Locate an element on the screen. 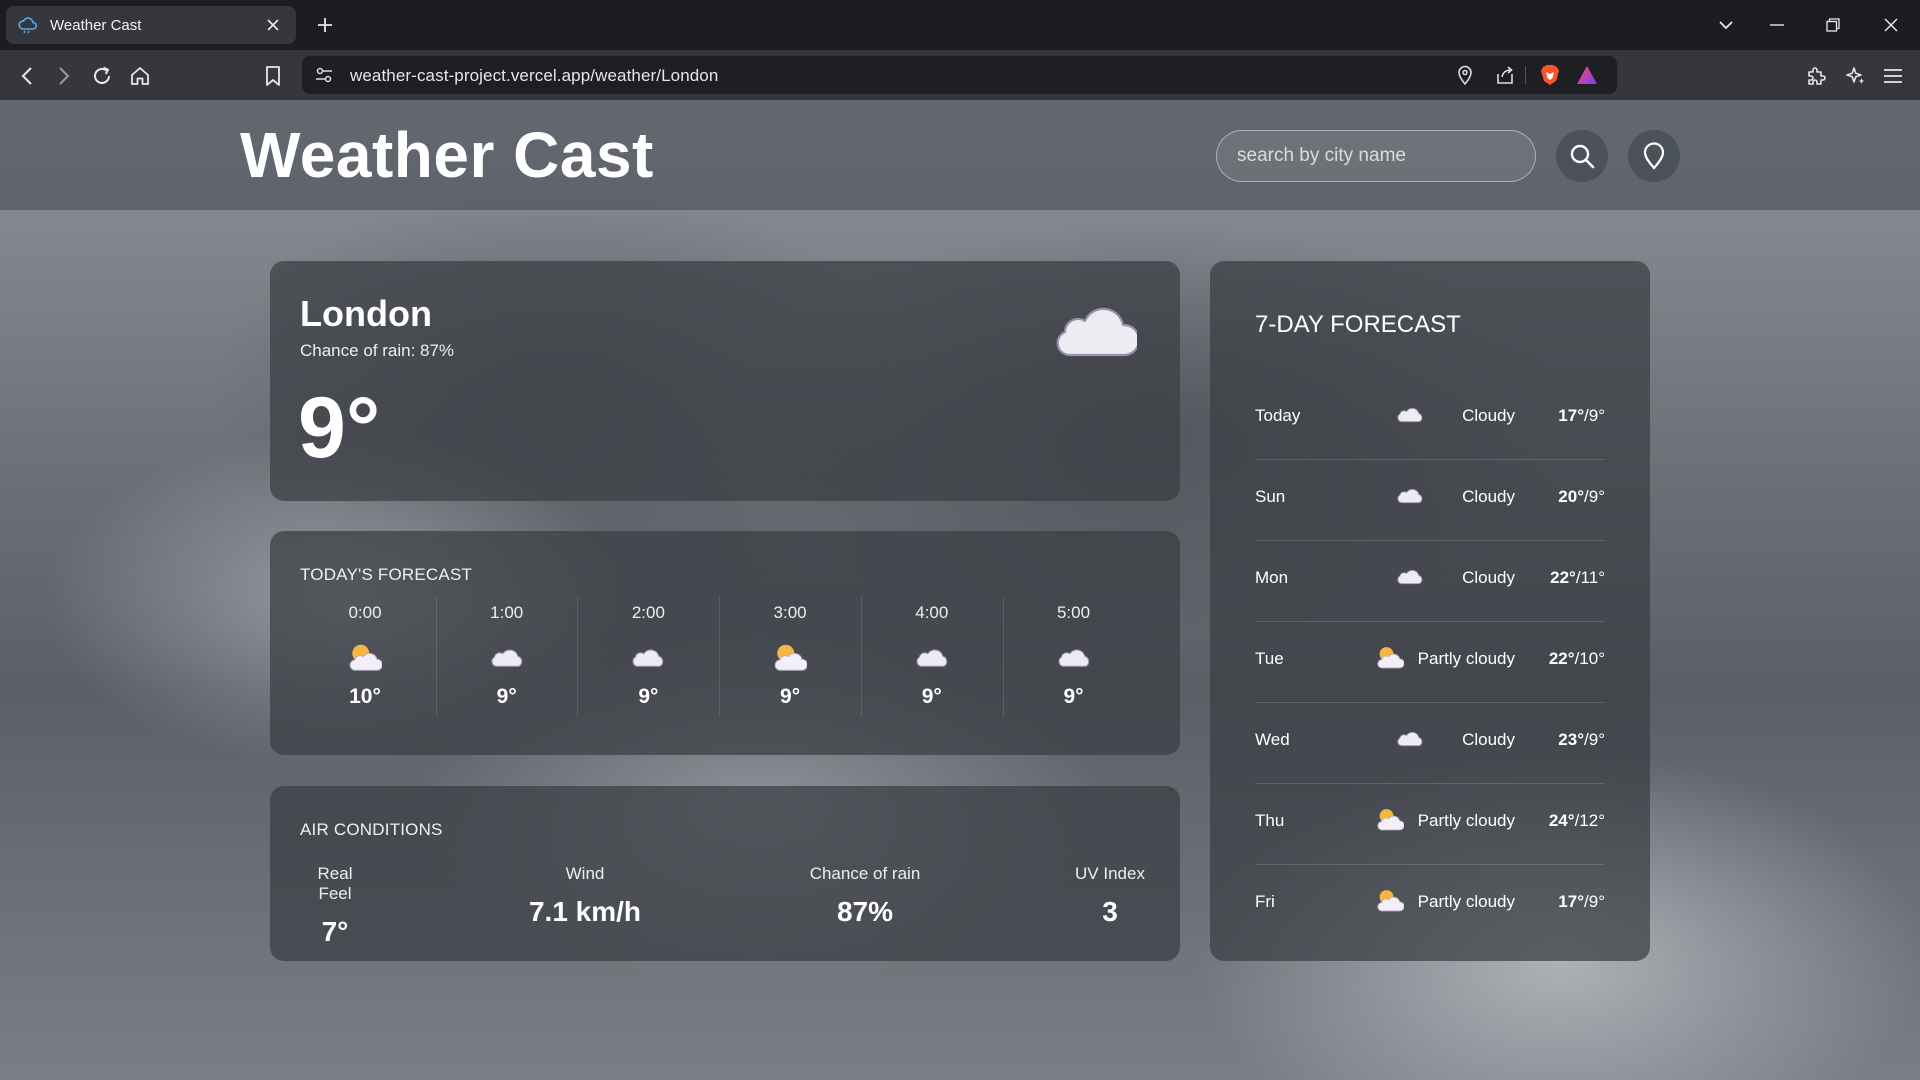  city-search-input is located at coordinates (1376, 156).